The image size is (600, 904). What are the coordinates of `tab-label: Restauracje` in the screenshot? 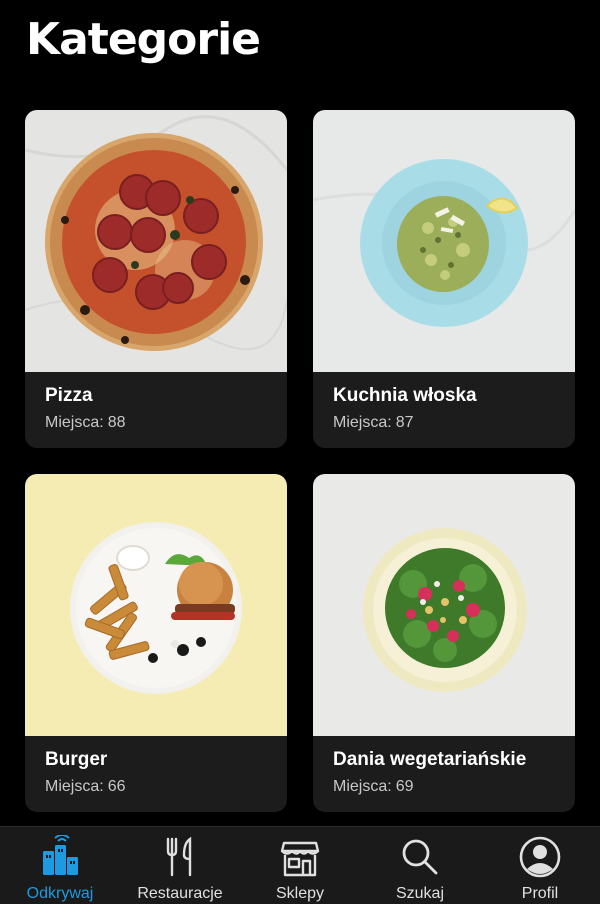 It's located at (180, 893).